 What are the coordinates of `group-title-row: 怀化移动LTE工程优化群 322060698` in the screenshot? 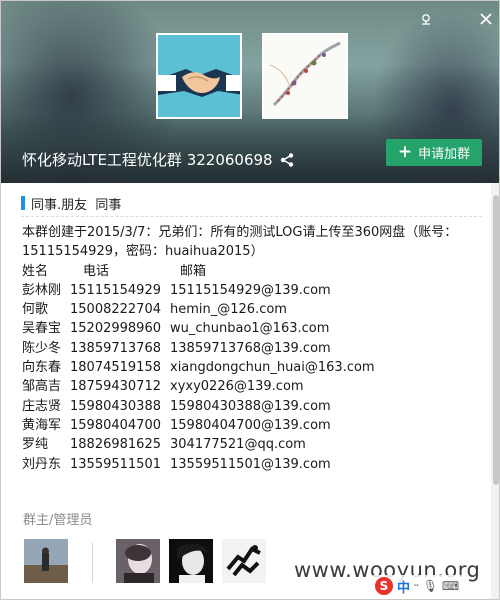 It's located at (158, 159).